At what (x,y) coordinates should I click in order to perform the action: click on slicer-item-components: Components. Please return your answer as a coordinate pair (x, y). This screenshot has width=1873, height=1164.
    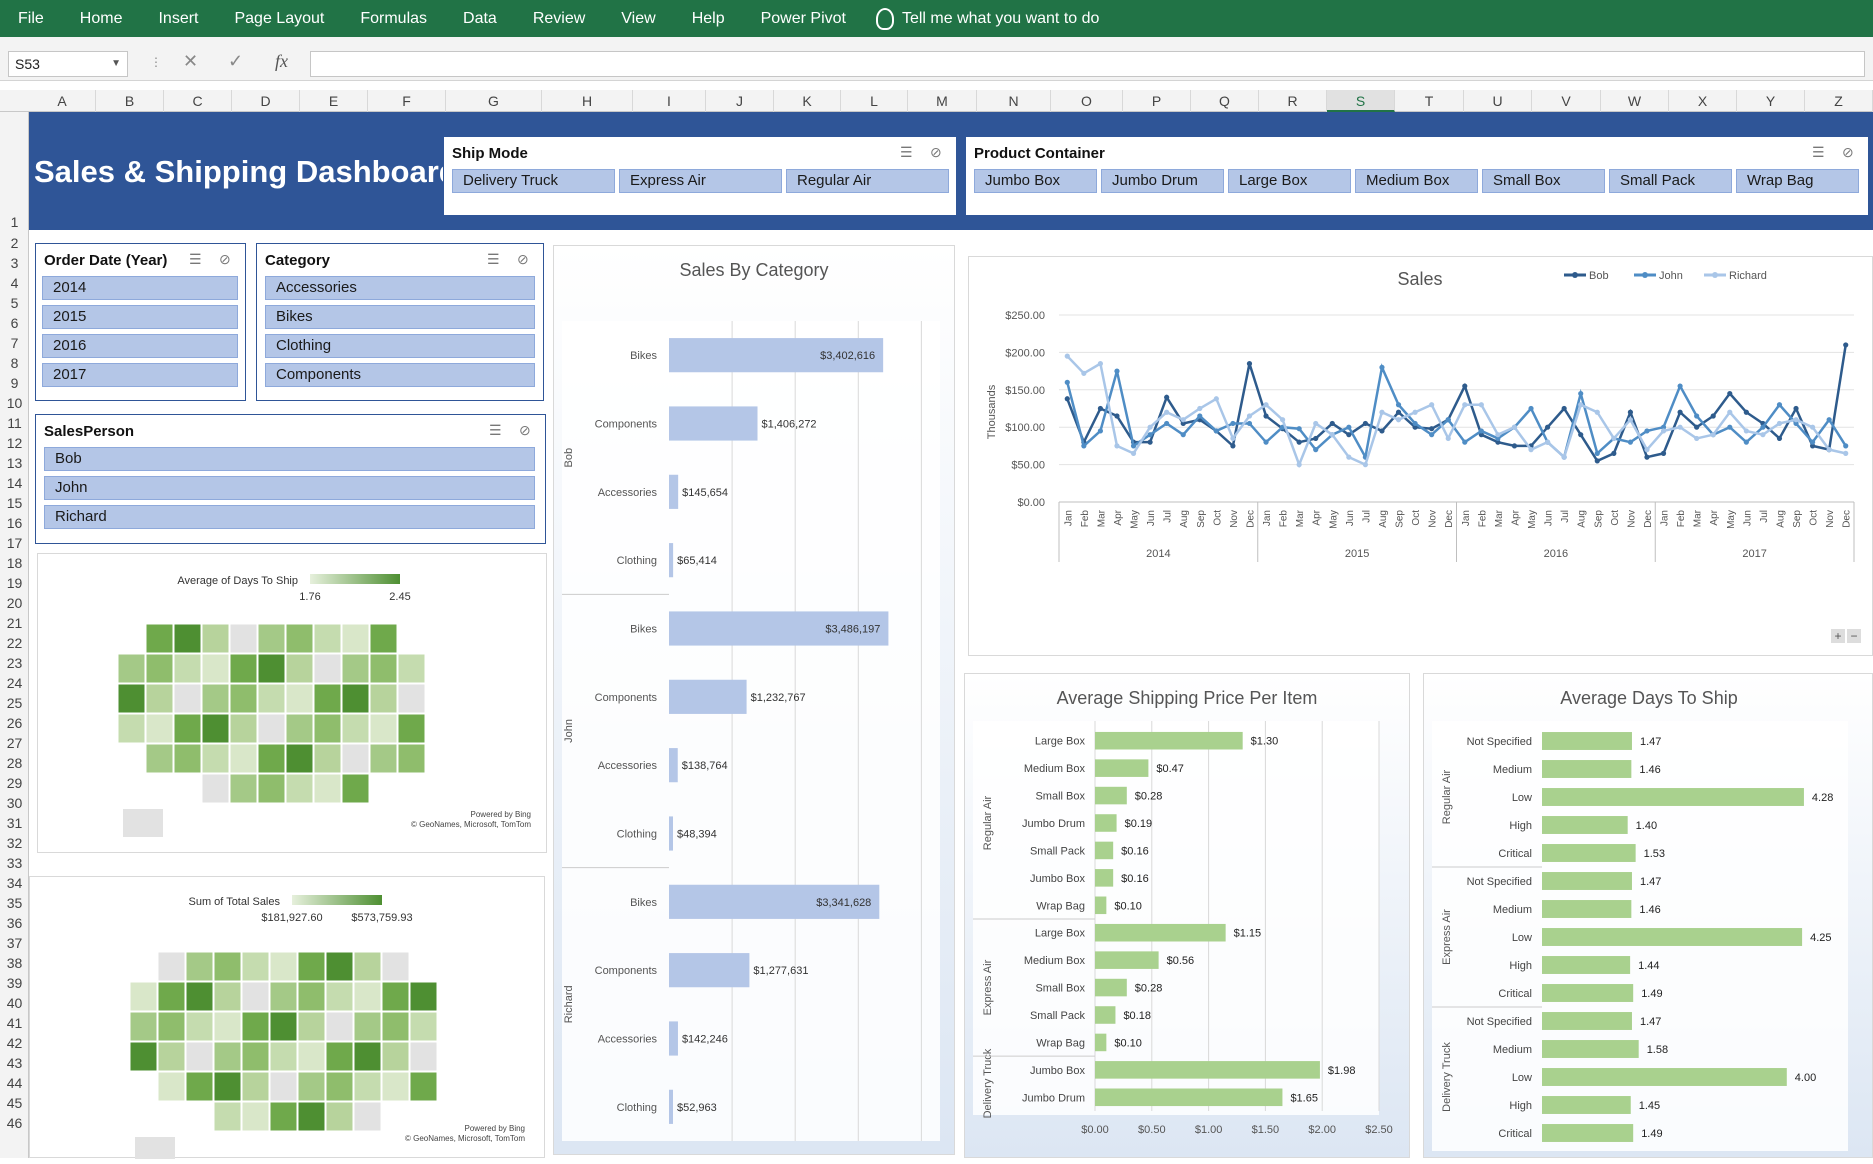
    Looking at the image, I should click on (400, 375).